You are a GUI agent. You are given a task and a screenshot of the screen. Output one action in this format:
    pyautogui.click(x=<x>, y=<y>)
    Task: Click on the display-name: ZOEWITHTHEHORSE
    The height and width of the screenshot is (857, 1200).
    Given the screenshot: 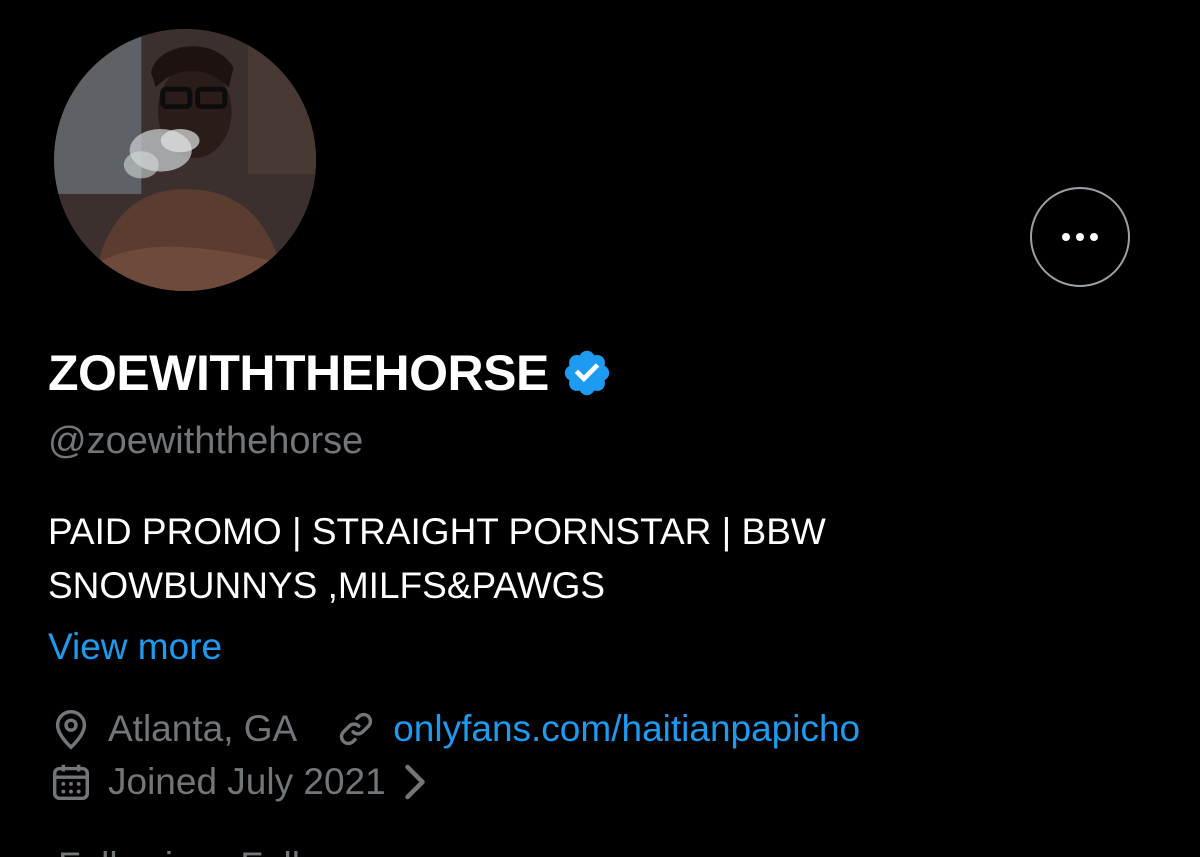 What is the action you would take?
    pyautogui.click(x=298, y=373)
    